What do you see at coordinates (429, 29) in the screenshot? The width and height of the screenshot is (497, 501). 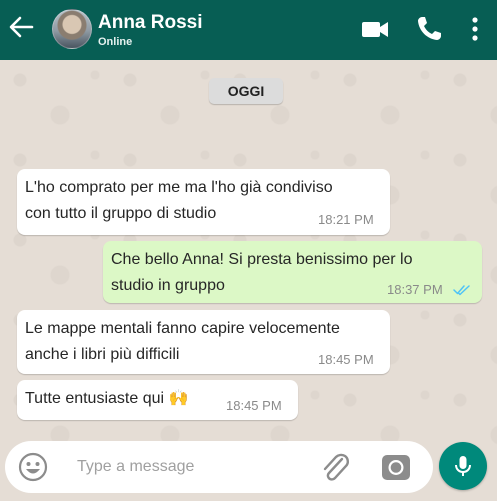 I see `phone-icon` at bounding box center [429, 29].